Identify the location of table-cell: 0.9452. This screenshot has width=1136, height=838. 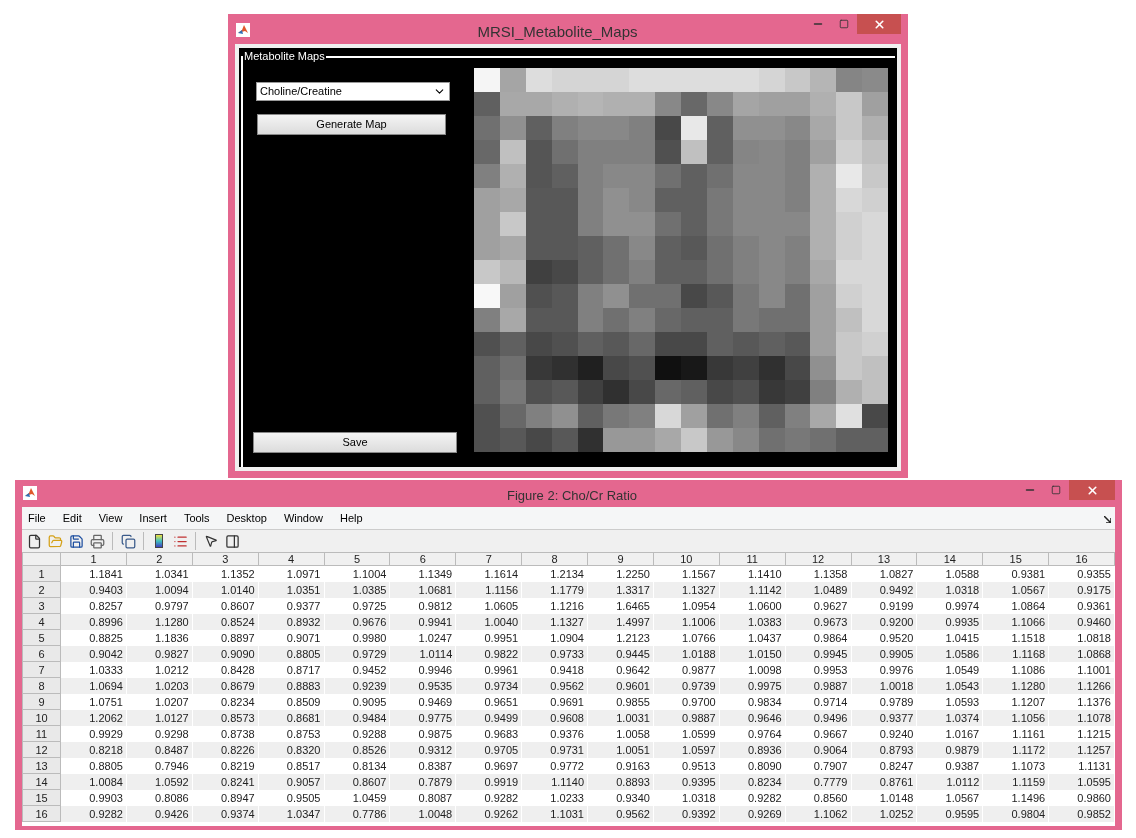
(357, 669).